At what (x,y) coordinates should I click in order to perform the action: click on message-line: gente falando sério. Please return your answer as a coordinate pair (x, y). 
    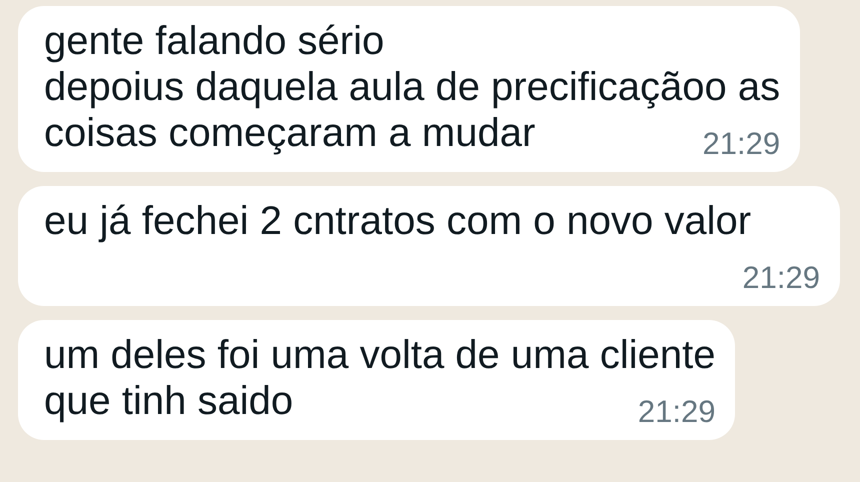
    Looking at the image, I should click on (214, 41).